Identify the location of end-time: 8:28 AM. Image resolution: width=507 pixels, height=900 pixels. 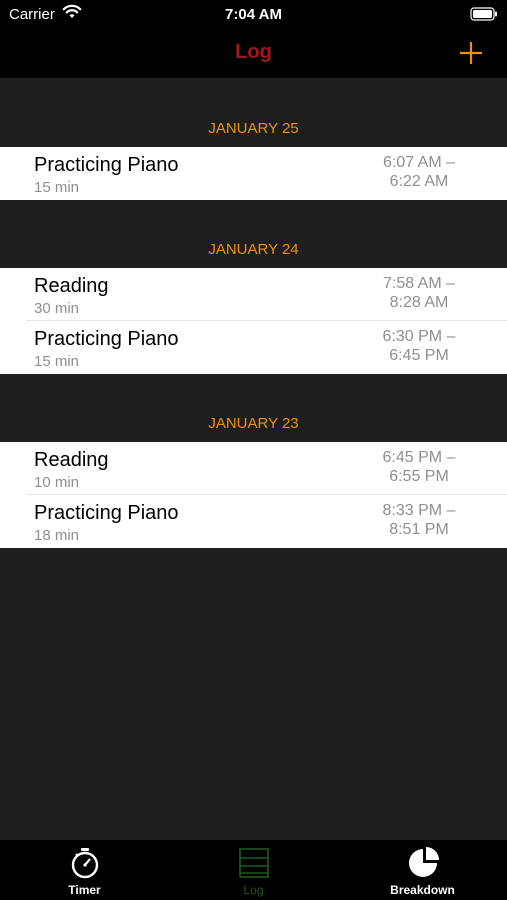
(419, 302).